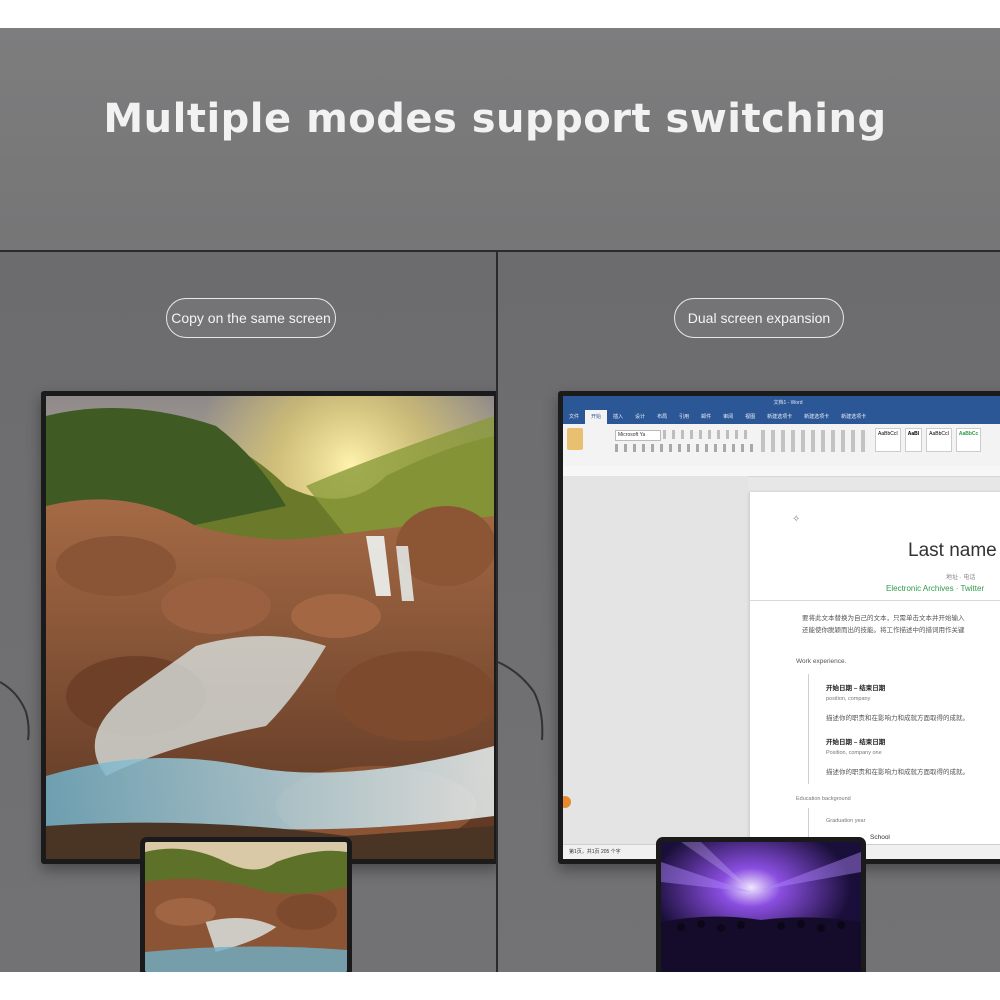  I want to click on waterfall-landscape-image, so click(246, 907).